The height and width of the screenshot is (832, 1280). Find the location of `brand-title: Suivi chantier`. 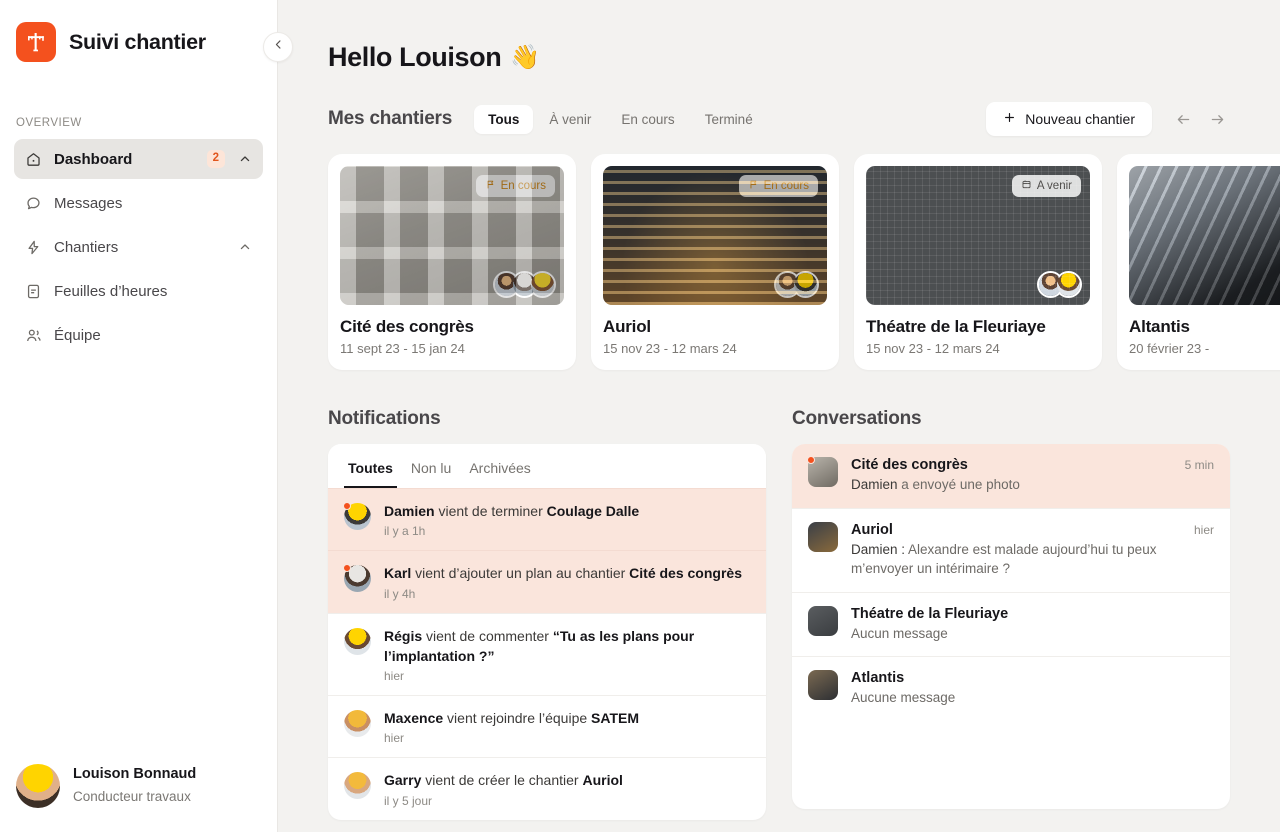

brand-title: Suivi chantier is located at coordinates (137, 41).